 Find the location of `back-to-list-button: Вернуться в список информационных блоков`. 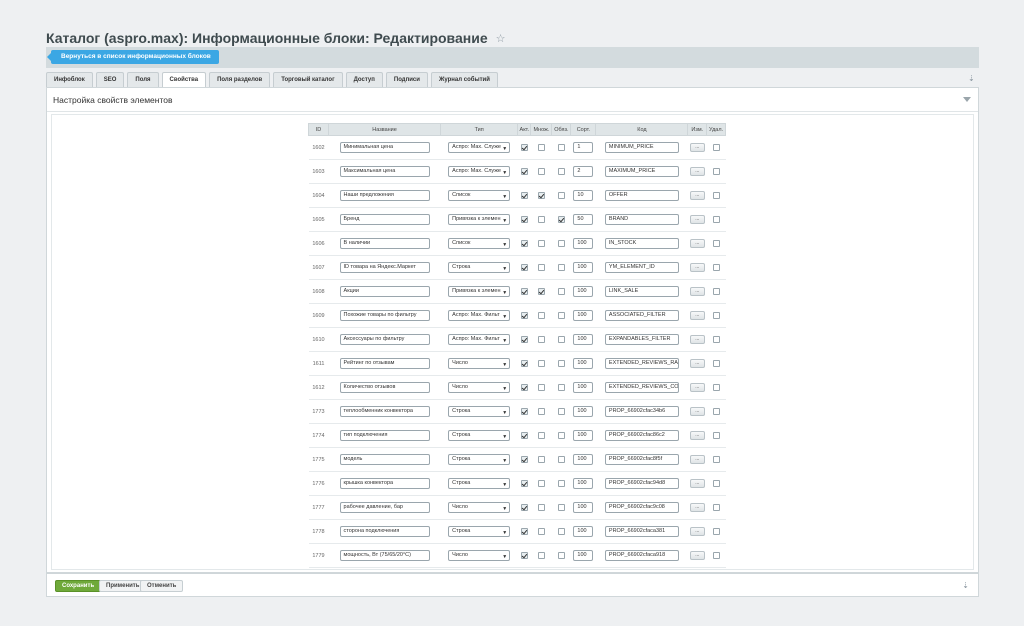

back-to-list-button: Вернуться в список информационных блоков is located at coordinates (133, 57).